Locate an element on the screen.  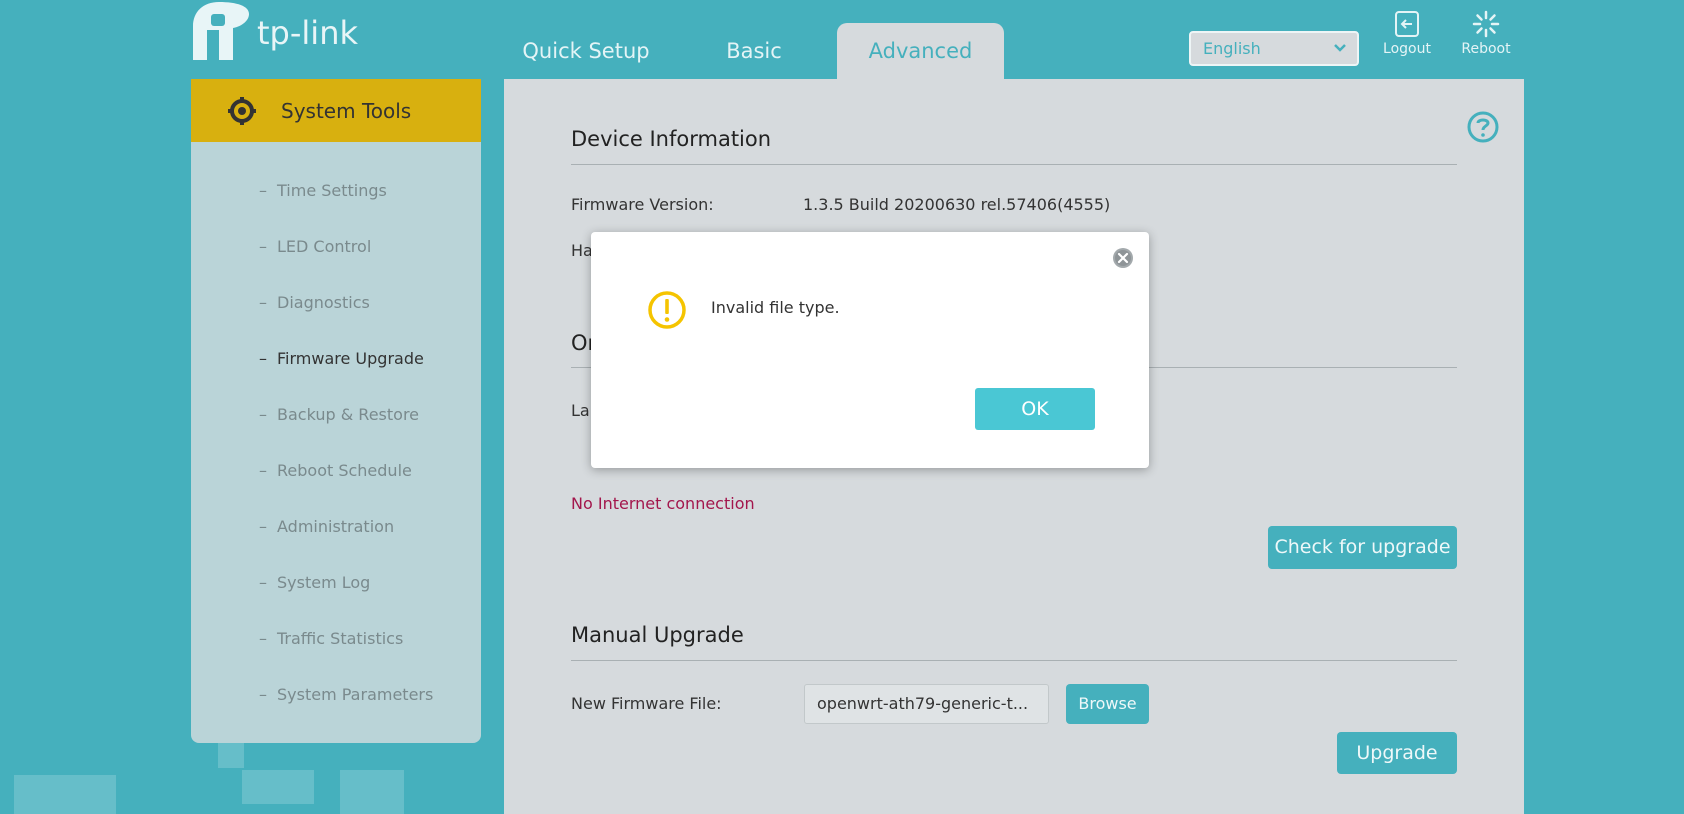
sidebar-item-led-control: – LED Control is located at coordinates (315, 247).